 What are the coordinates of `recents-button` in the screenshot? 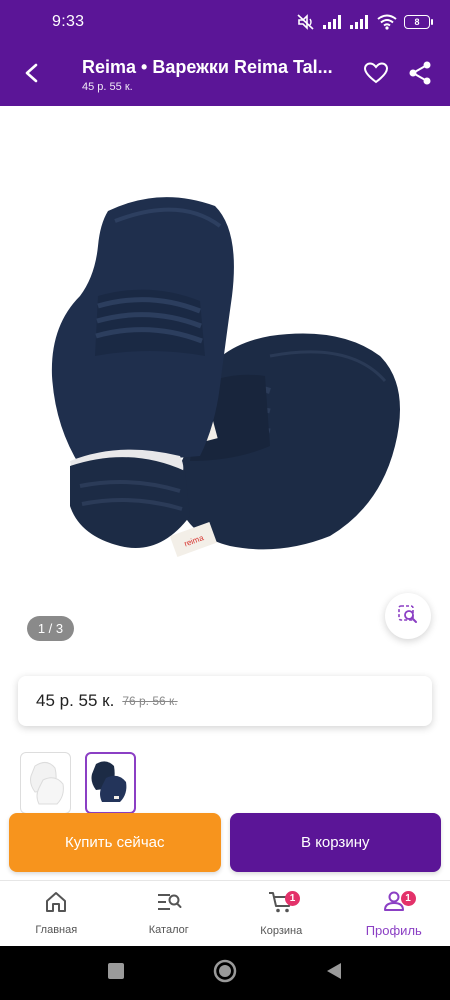 It's located at (116, 973).